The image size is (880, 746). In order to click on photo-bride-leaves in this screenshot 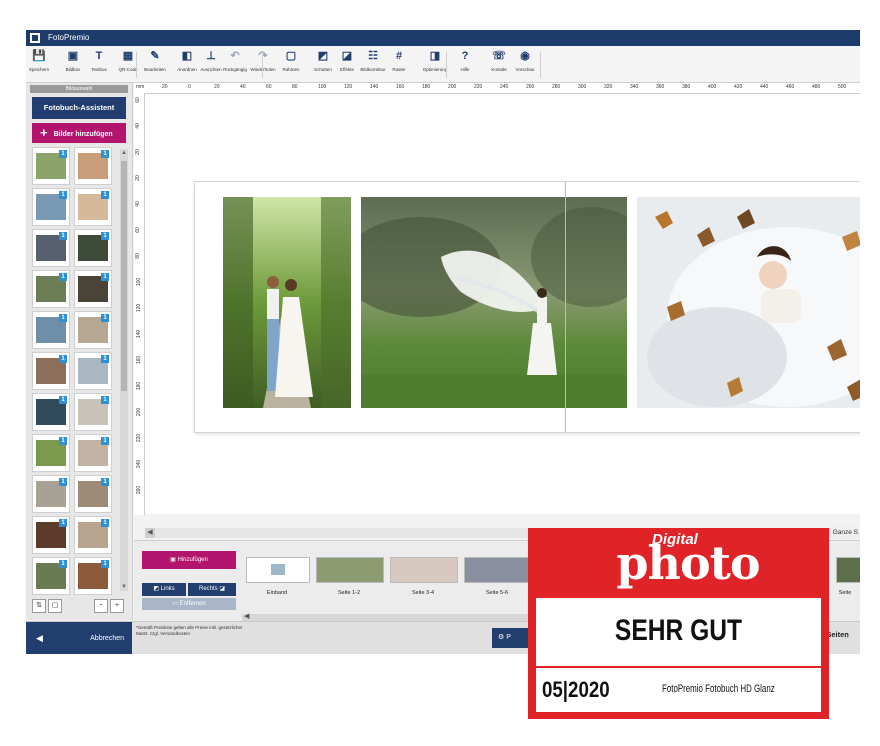, I will do `click(748, 302)`.